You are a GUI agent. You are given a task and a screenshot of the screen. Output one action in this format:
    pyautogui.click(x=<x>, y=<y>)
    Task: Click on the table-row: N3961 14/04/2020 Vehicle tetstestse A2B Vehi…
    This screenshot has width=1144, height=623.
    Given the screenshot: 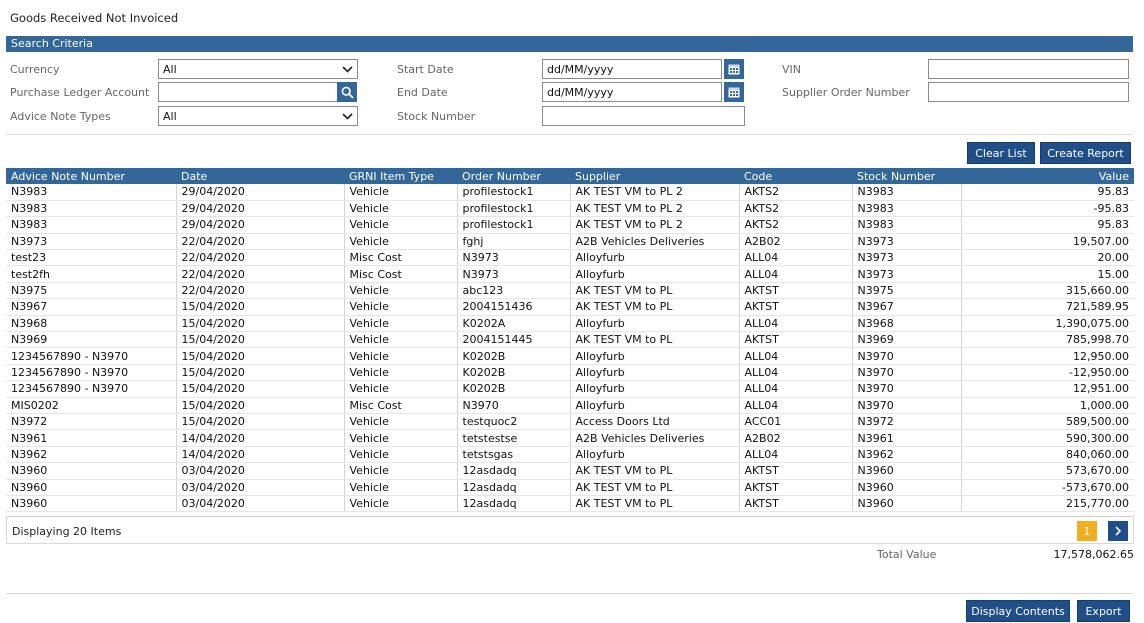 What is the action you would take?
    pyautogui.click(x=570, y=438)
    